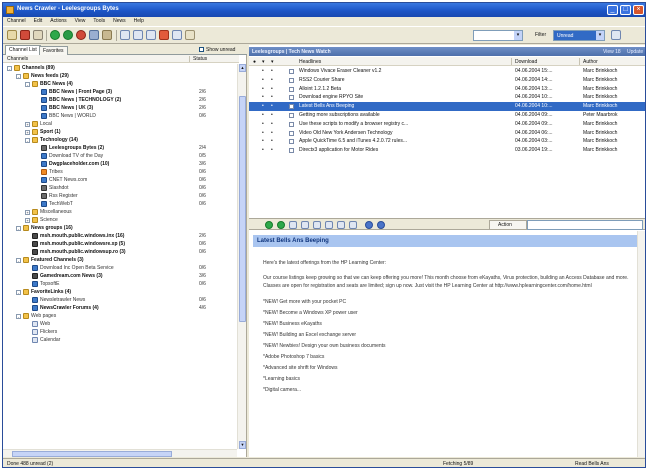  What do you see at coordinates (638, 10) in the screenshot?
I see `close-button: ×` at bounding box center [638, 10].